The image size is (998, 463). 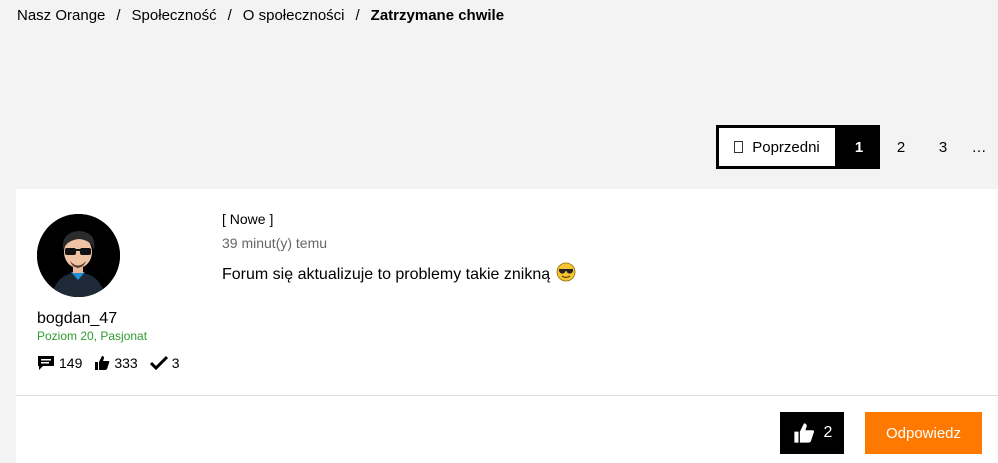 What do you see at coordinates (248, 219) in the screenshot?
I see `new-badge: [ Nowe ]` at bounding box center [248, 219].